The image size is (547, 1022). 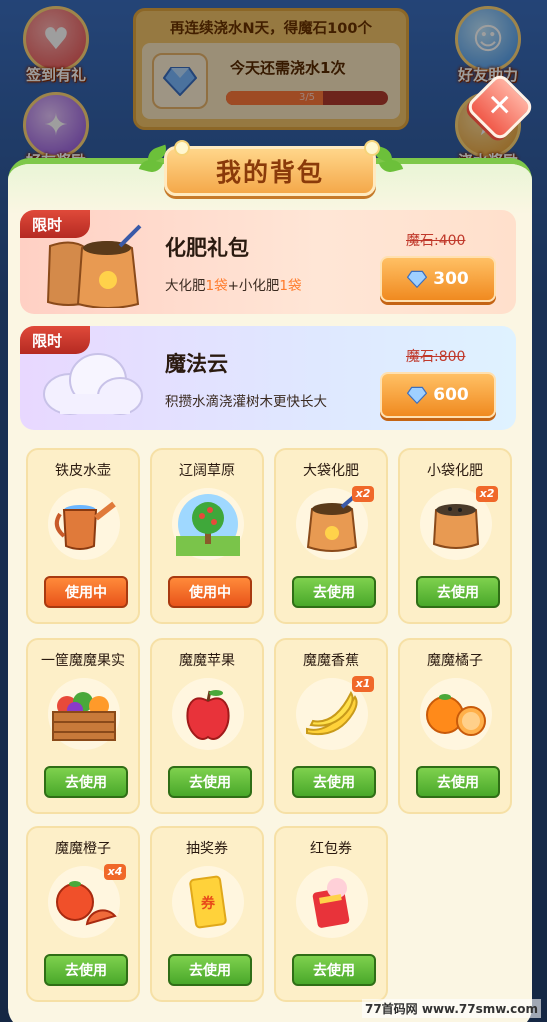 I want to click on apple-icon, so click(x=208, y=714).